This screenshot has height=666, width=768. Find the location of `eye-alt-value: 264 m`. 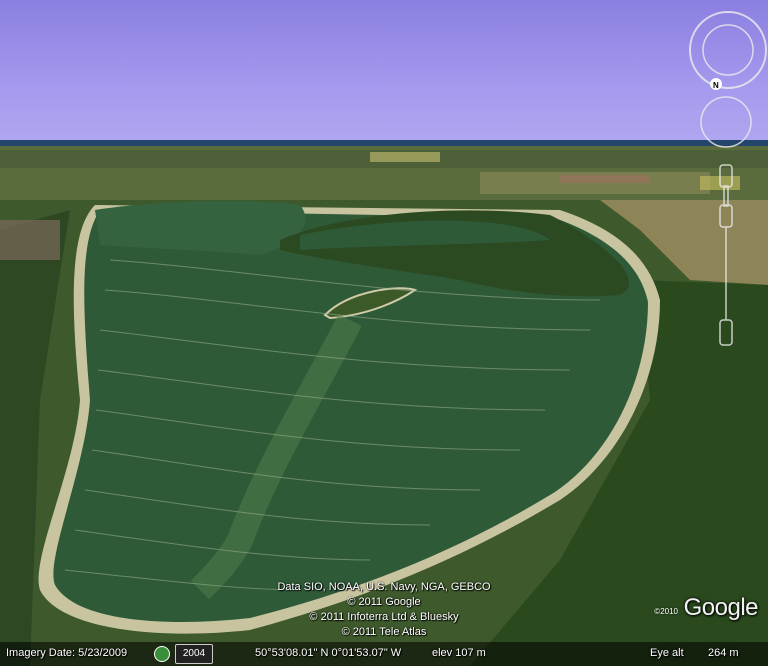

eye-alt-value: 264 m is located at coordinates (723, 653).